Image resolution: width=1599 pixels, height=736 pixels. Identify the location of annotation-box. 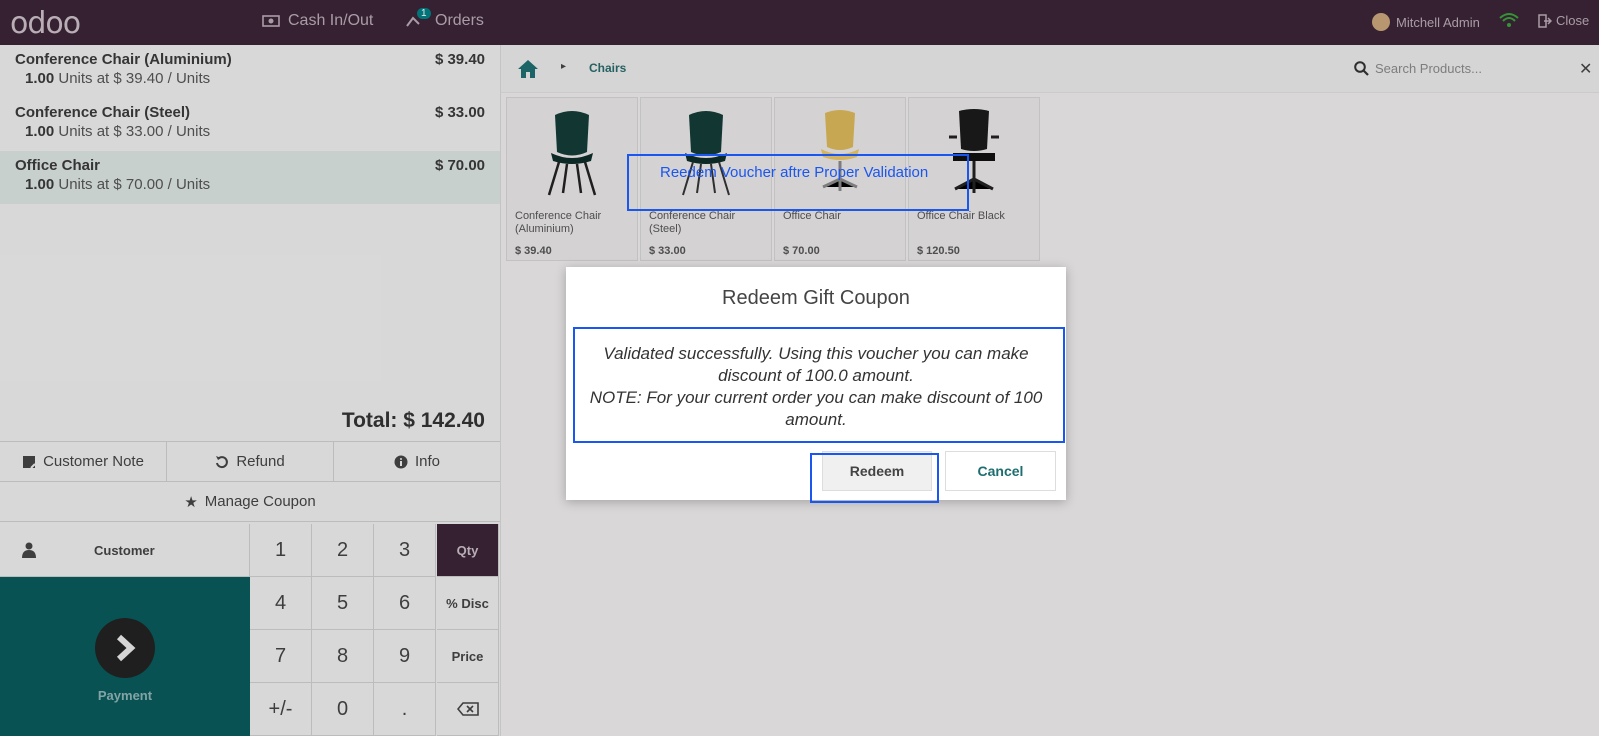
(798, 182).